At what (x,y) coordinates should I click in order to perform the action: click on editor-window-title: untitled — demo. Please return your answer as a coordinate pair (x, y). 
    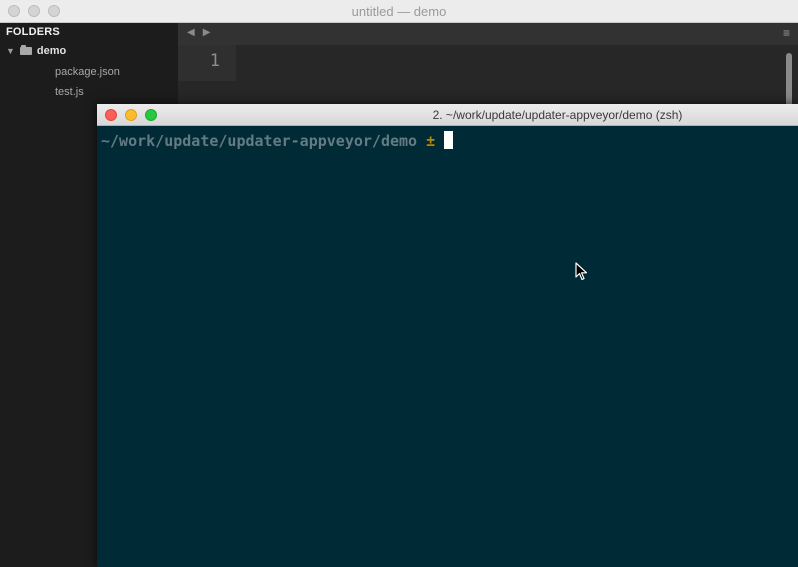
    Looking at the image, I should click on (399, 11).